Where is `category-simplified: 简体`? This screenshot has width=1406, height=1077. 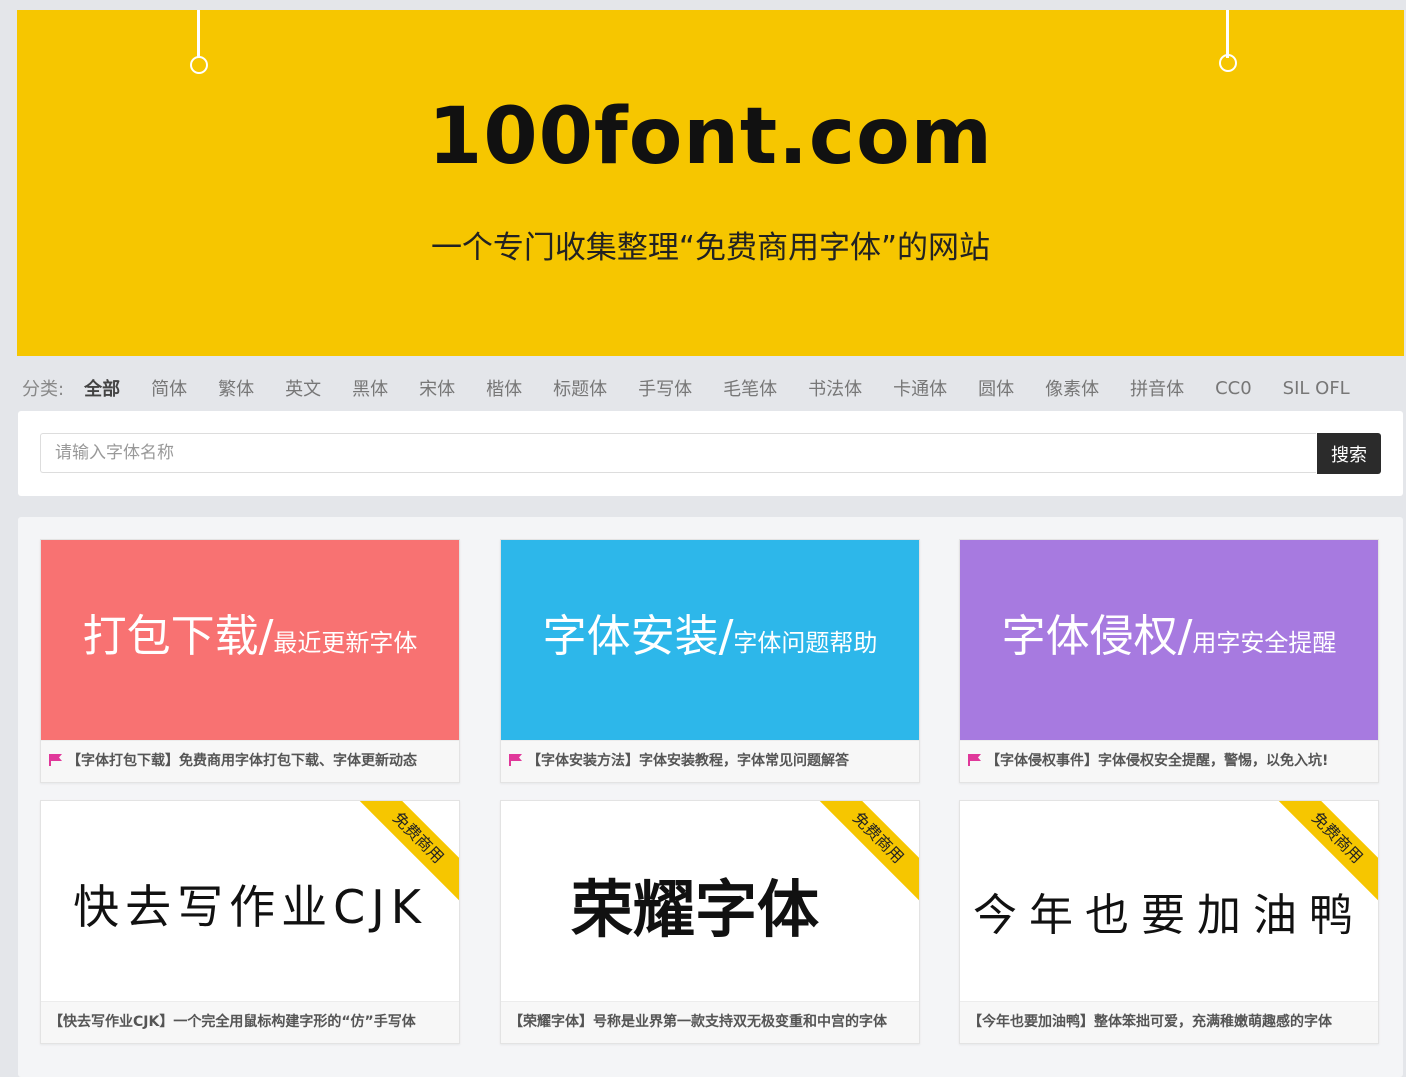
category-simplified: 简体 is located at coordinates (169, 388).